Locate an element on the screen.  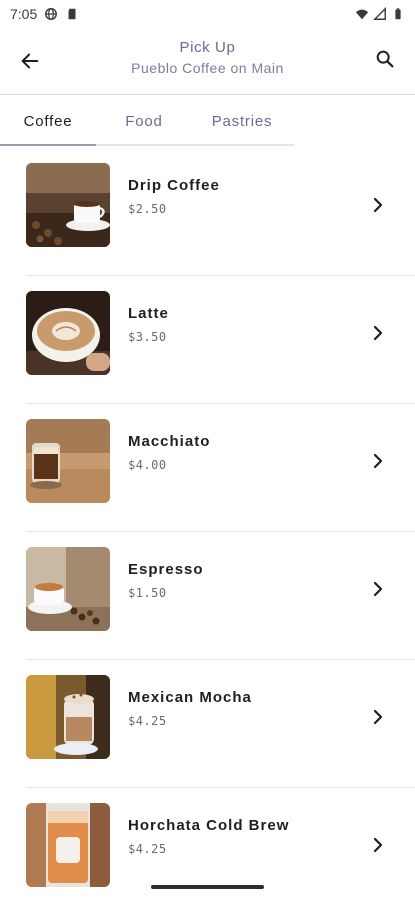
tab-pastries: Pastries is located at coordinates (242, 121).